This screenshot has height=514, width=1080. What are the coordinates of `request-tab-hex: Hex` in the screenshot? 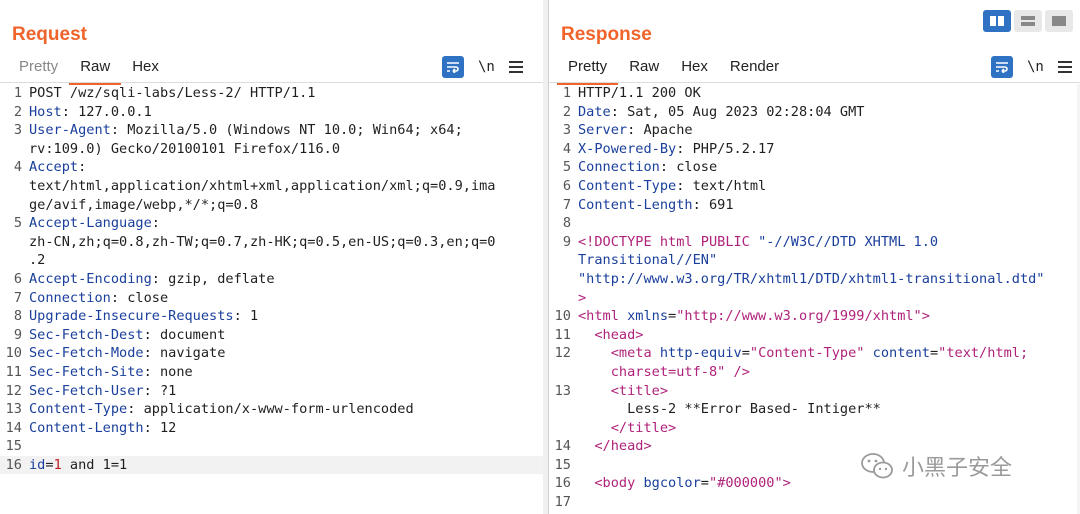 It's located at (145, 68).